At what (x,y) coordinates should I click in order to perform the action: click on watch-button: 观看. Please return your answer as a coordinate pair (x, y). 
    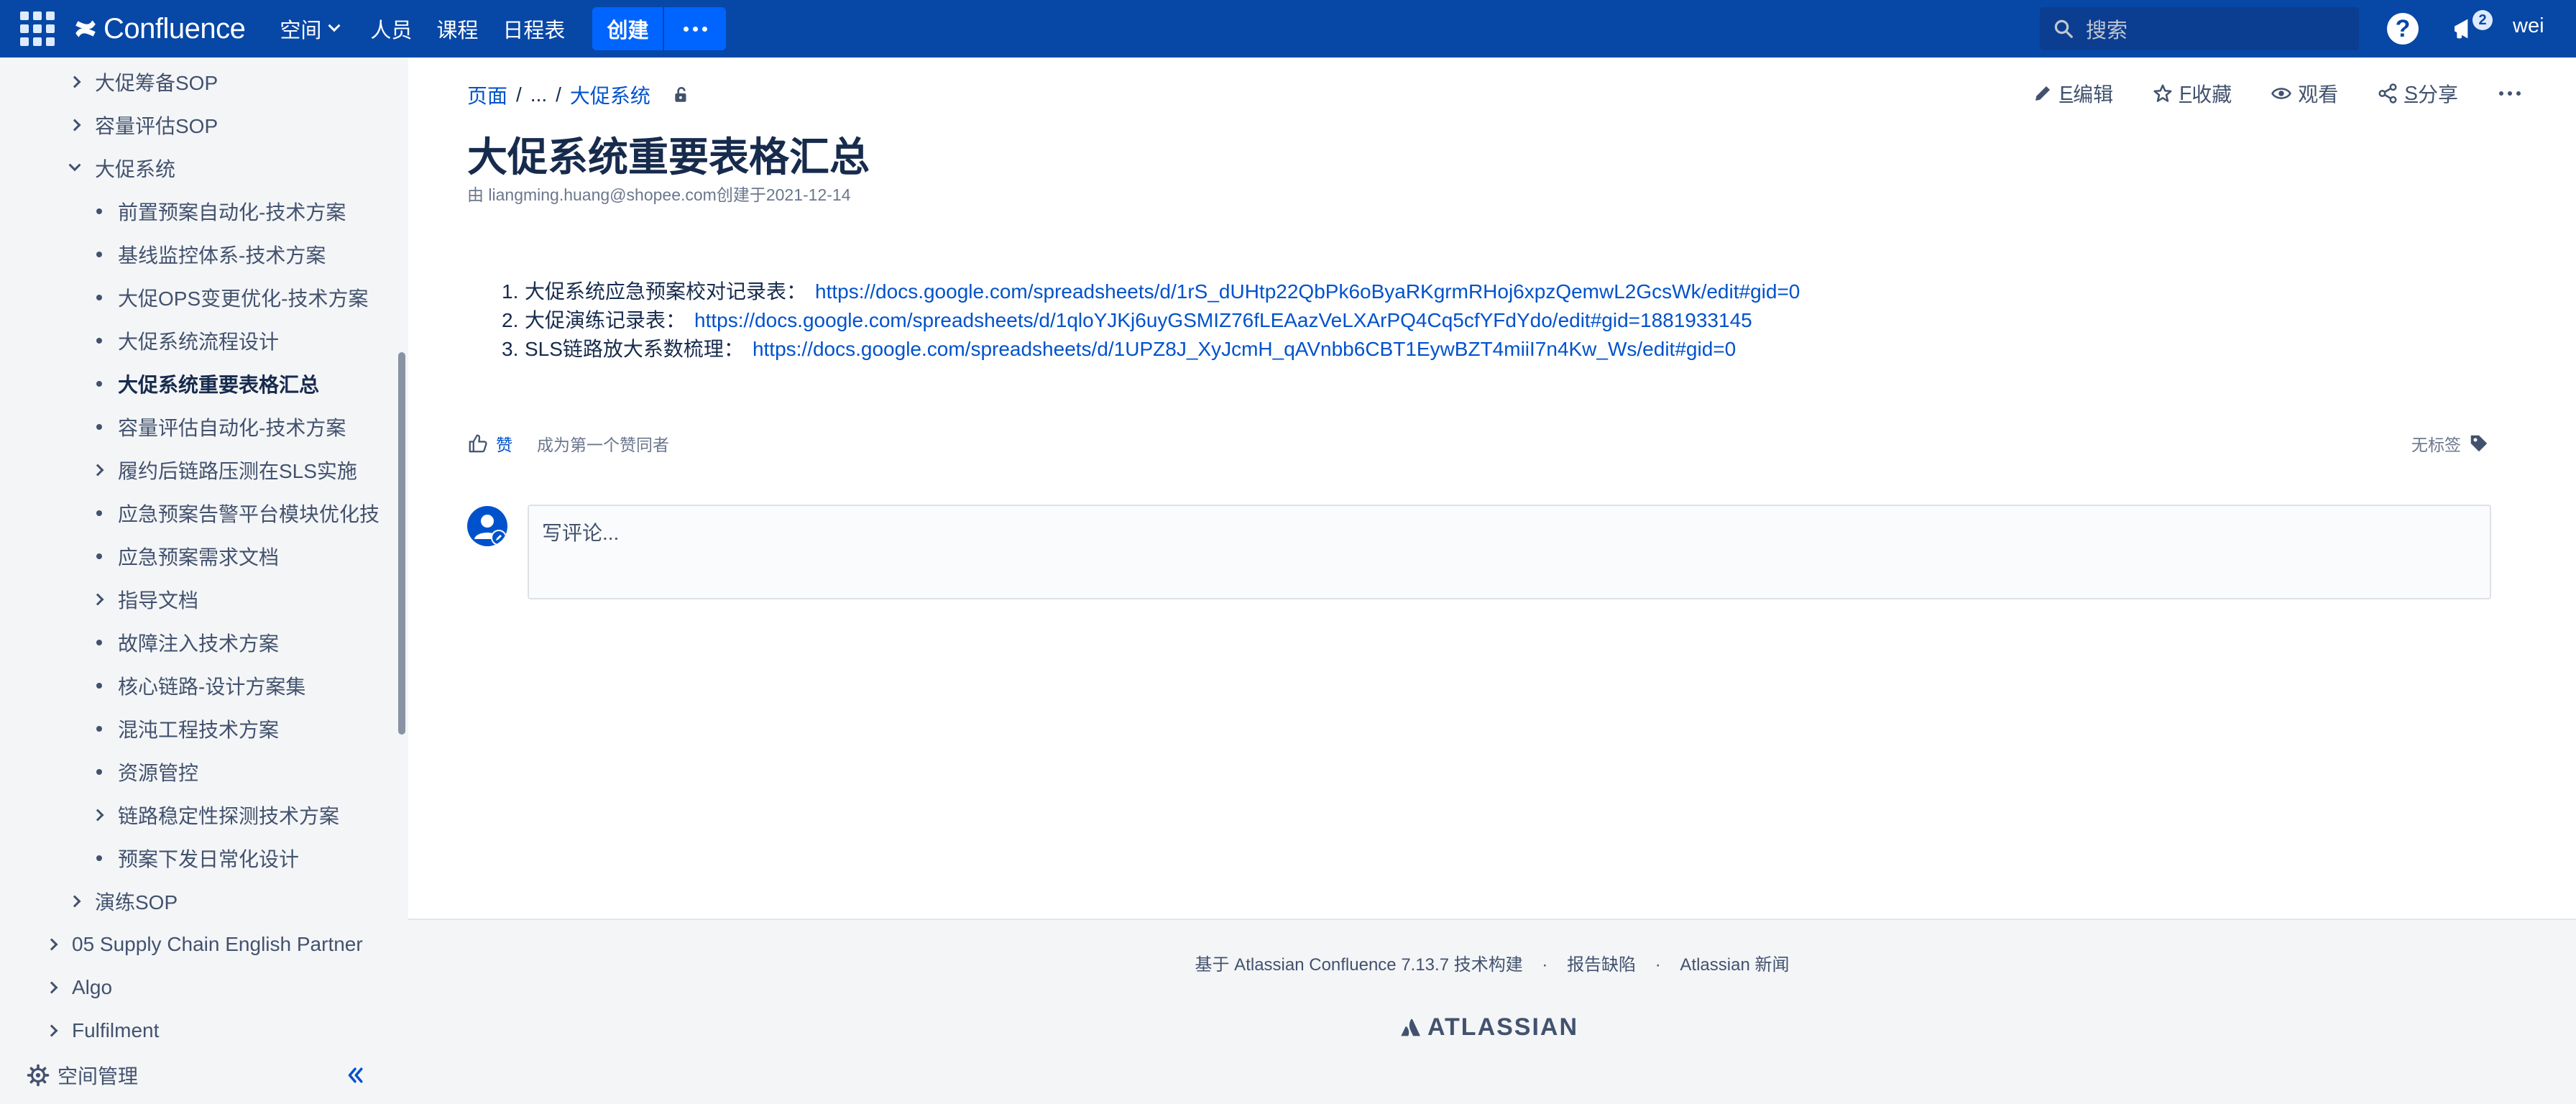
    Looking at the image, I should click on (2304, 93).